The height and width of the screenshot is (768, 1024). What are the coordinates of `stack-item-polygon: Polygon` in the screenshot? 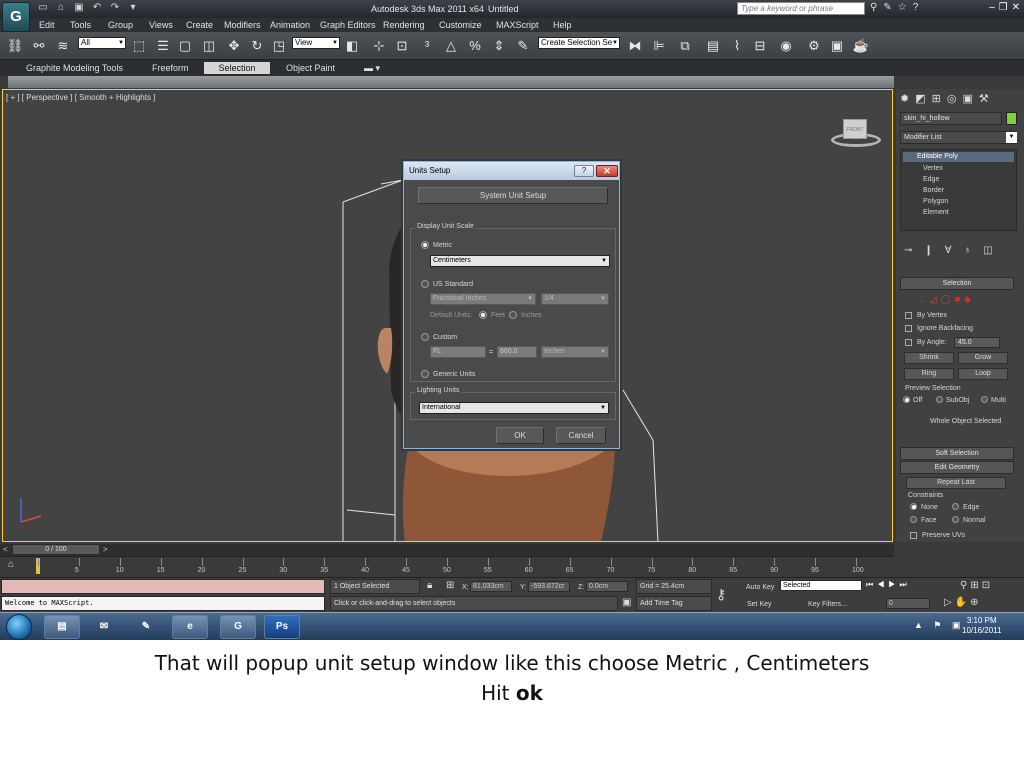 It's located at (935, 201).